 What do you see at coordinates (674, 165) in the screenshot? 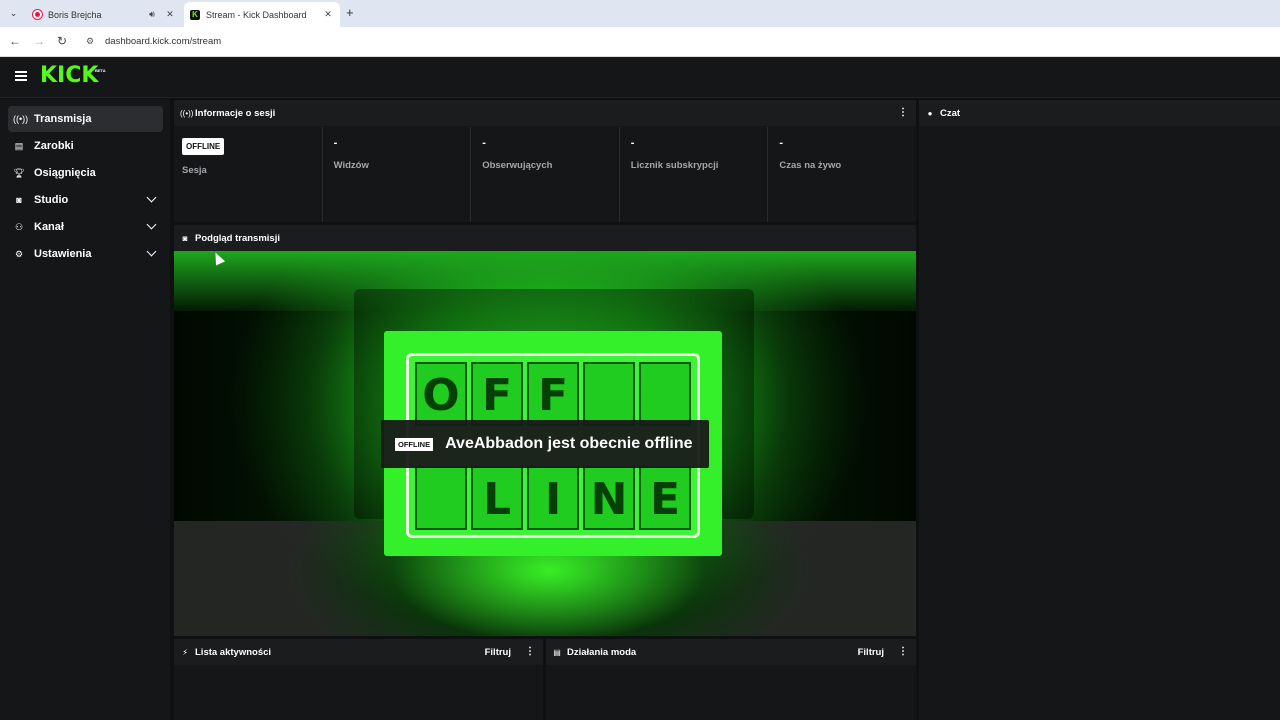
I see `stat-label: Licznik subskrypcji` at bounding box center [674, 165].